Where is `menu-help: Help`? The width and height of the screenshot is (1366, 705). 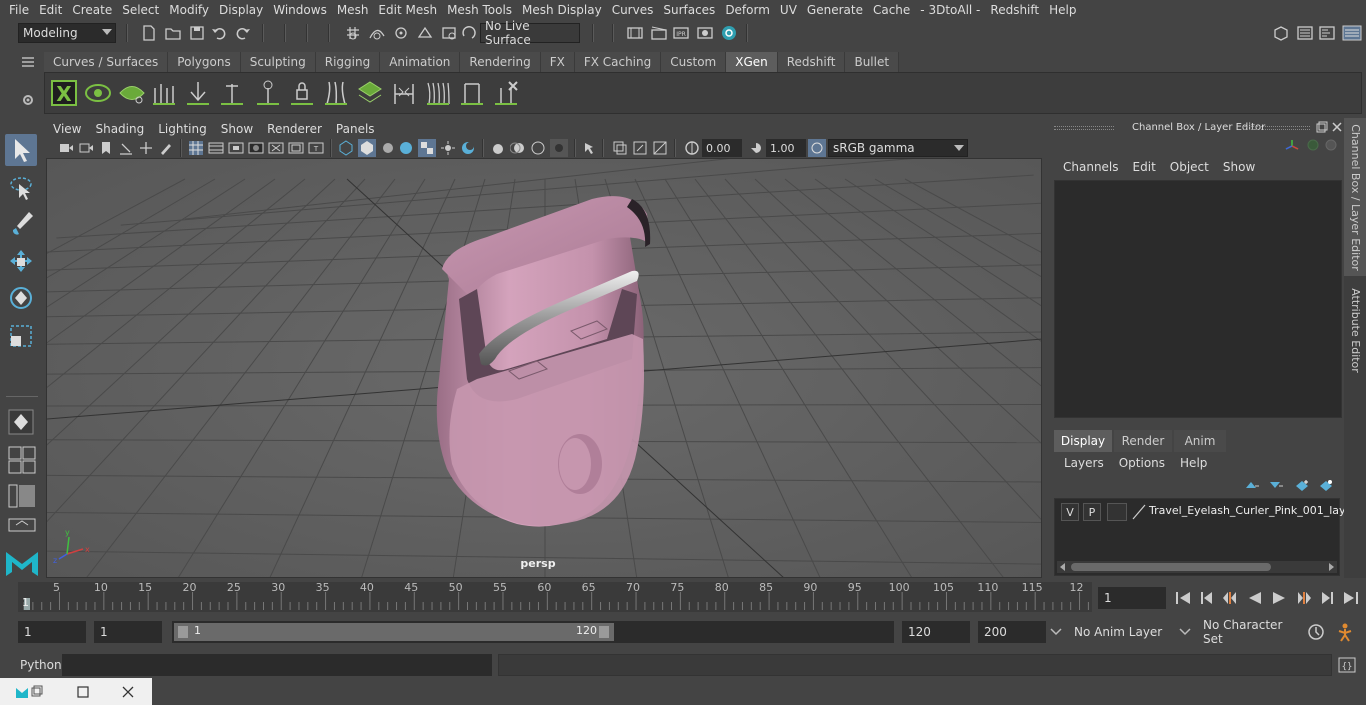 menu-help: Help is located at coordinates (1062, 10).